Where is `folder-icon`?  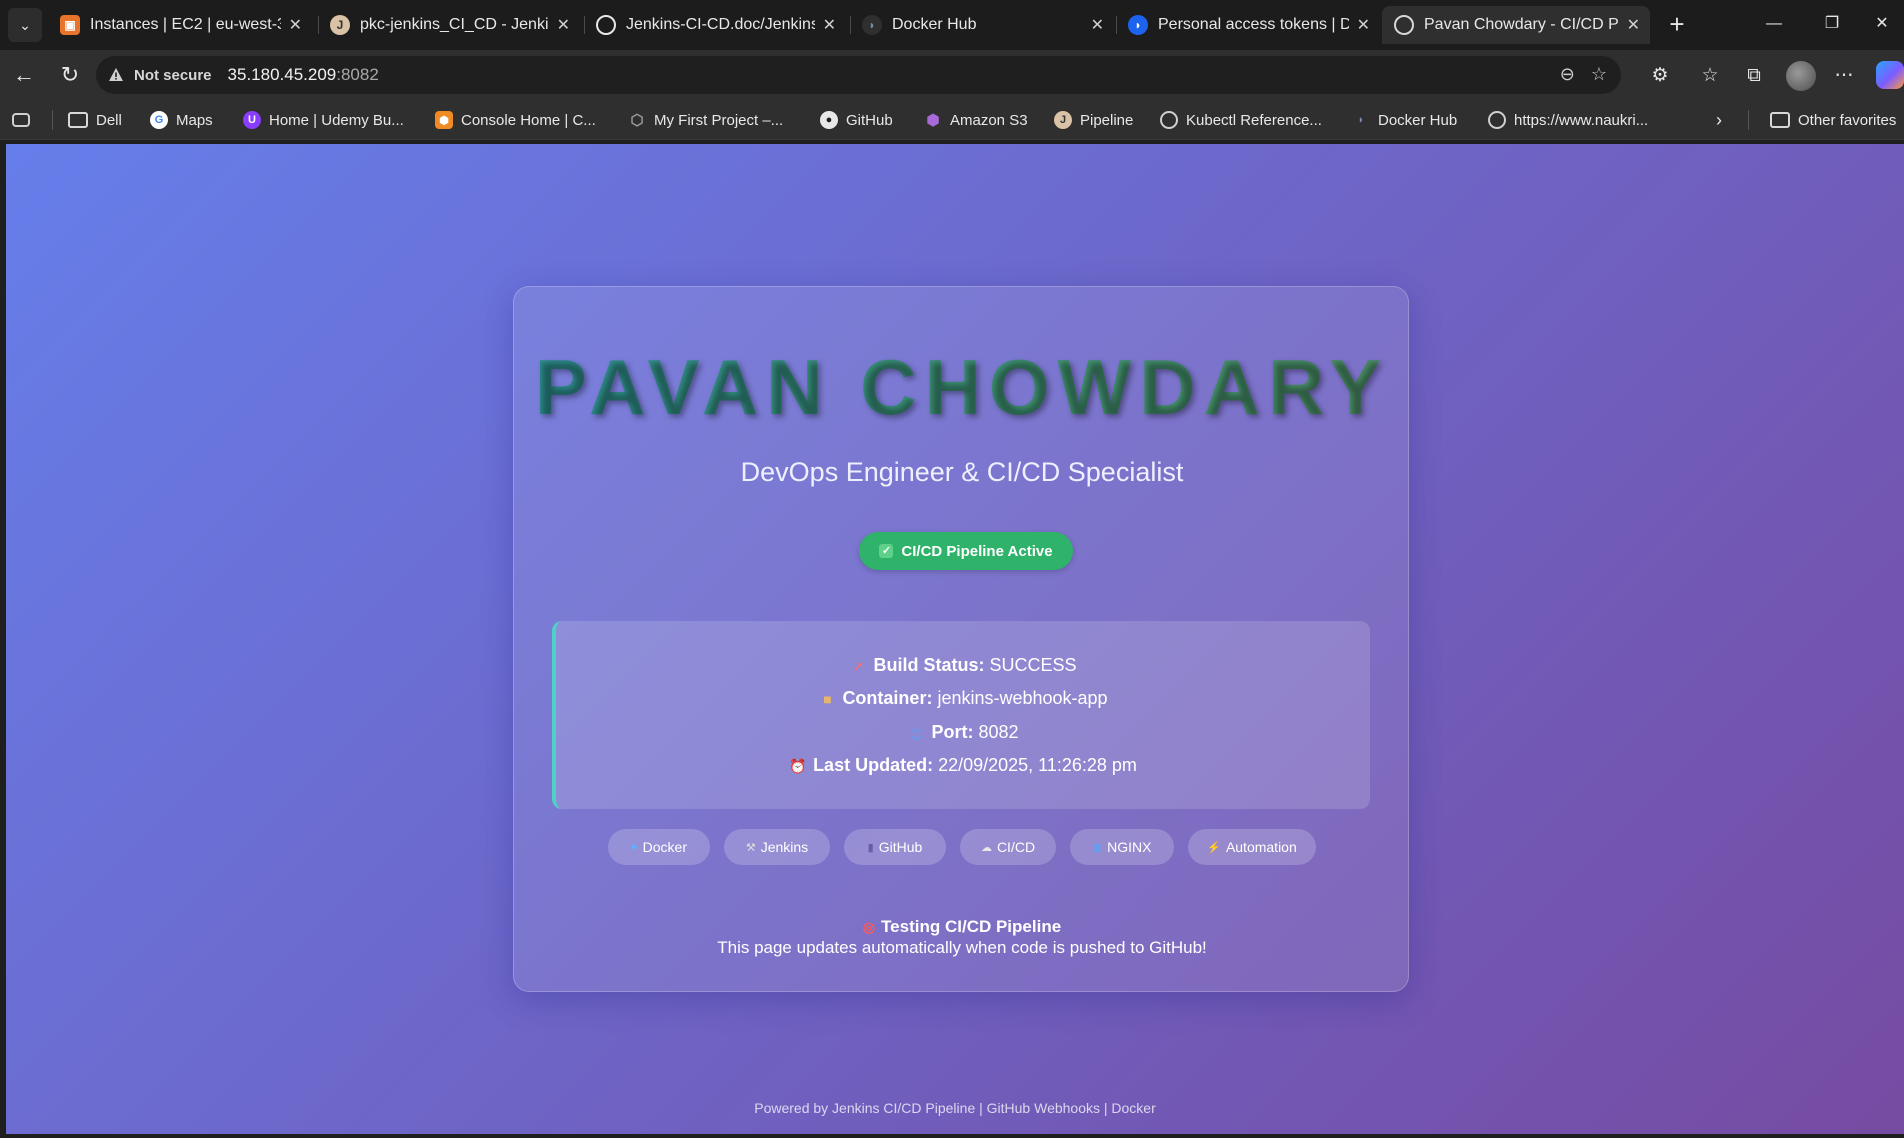
folder-icon is located at coordinates (1780, 120).